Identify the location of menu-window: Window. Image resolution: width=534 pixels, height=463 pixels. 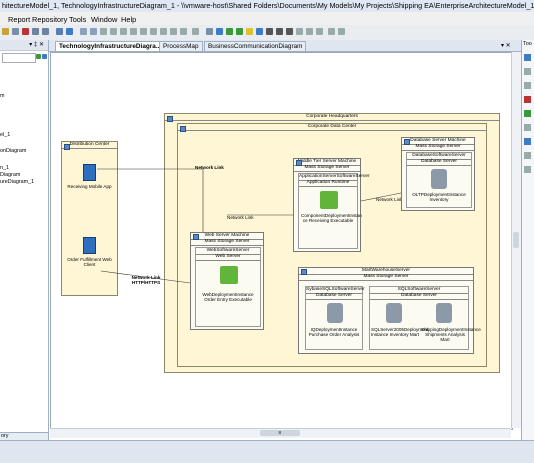
(104, 19).